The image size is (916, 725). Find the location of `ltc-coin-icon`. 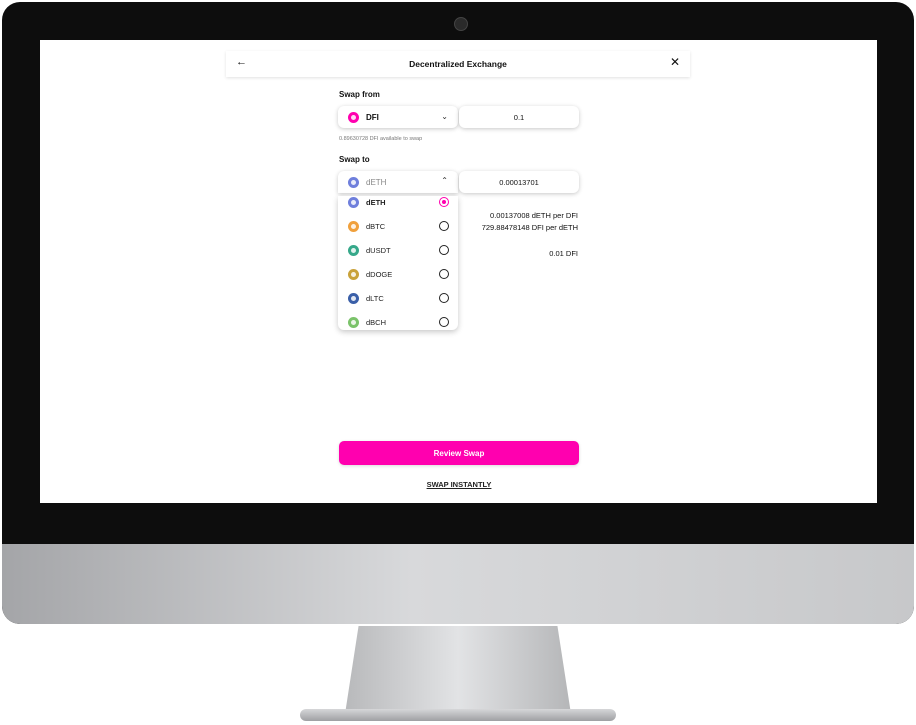

ltc-coin-icon is located at coordinates (353, 298).